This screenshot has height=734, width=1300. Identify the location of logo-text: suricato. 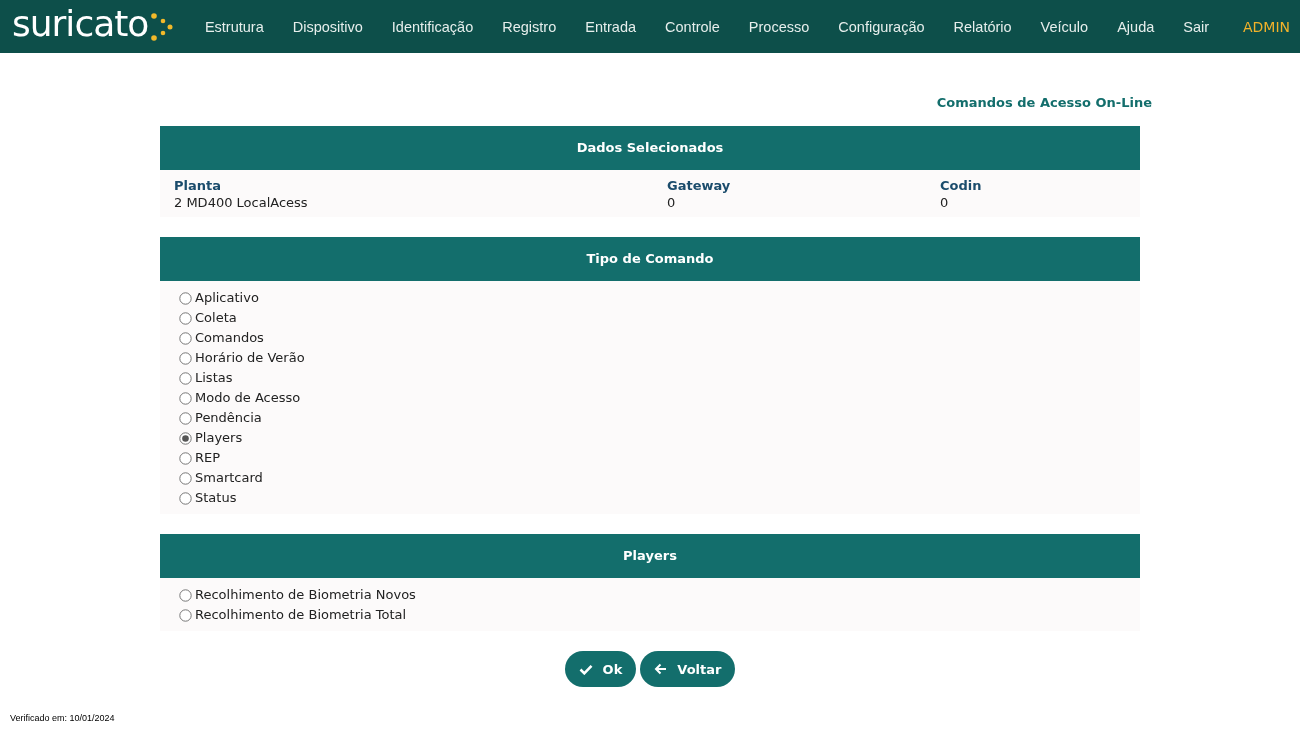
(80, 25).